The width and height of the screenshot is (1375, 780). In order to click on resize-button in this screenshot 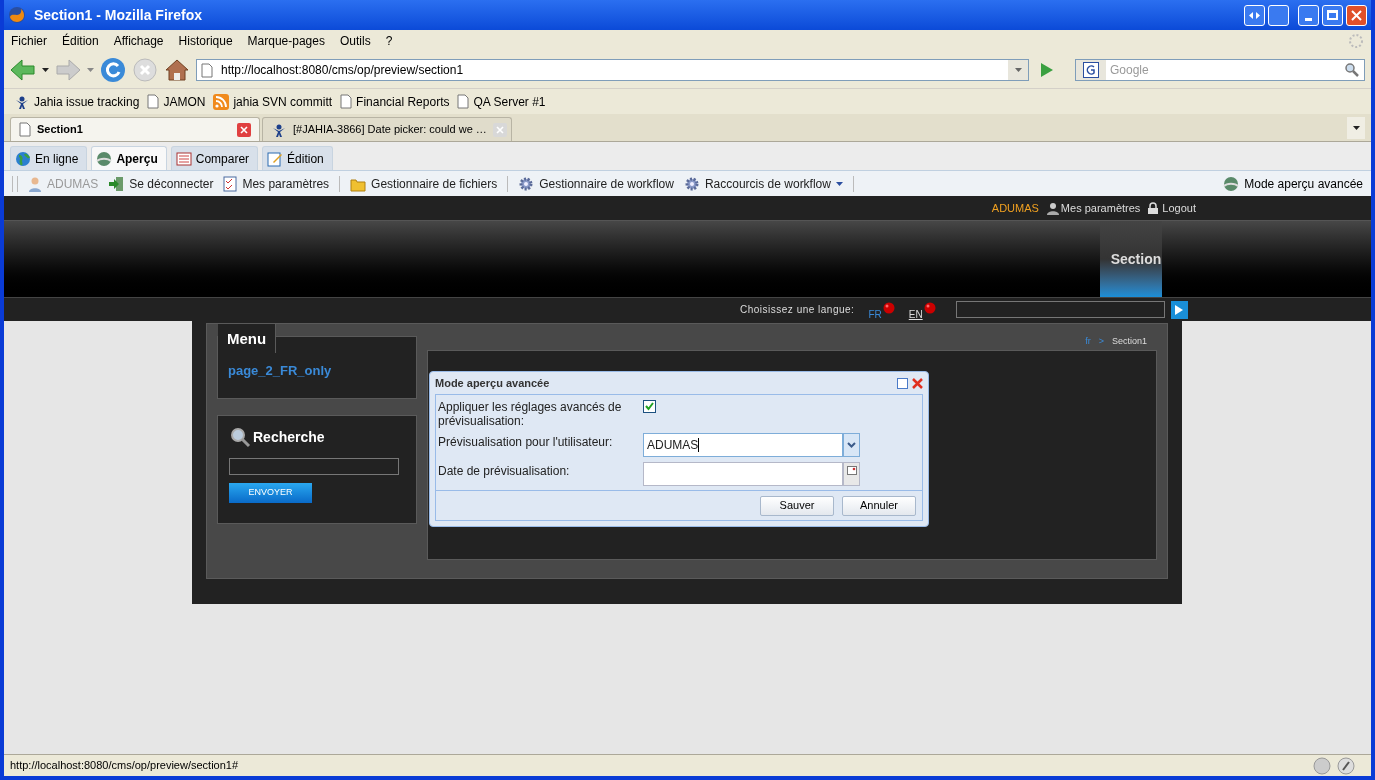, I will do `click(1254, 15)`.